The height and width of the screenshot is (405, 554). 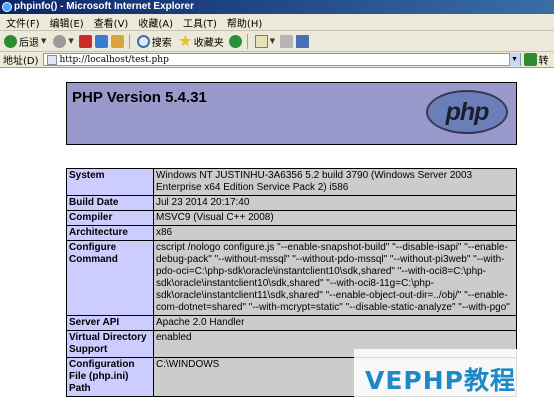 What do you see at coordinates (277, 7) in the screenshot?
I see `window-titlebar: phpinfo() - Microsoft Internet Explorer` at bounding box center [277, 7].